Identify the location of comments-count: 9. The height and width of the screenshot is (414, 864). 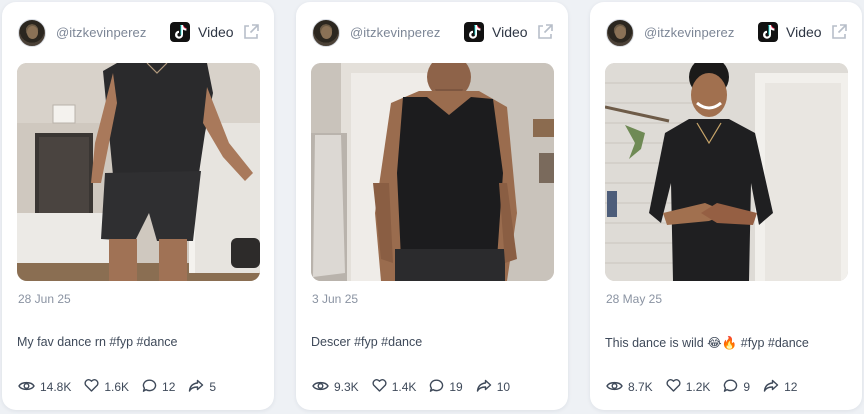
(747, 387).